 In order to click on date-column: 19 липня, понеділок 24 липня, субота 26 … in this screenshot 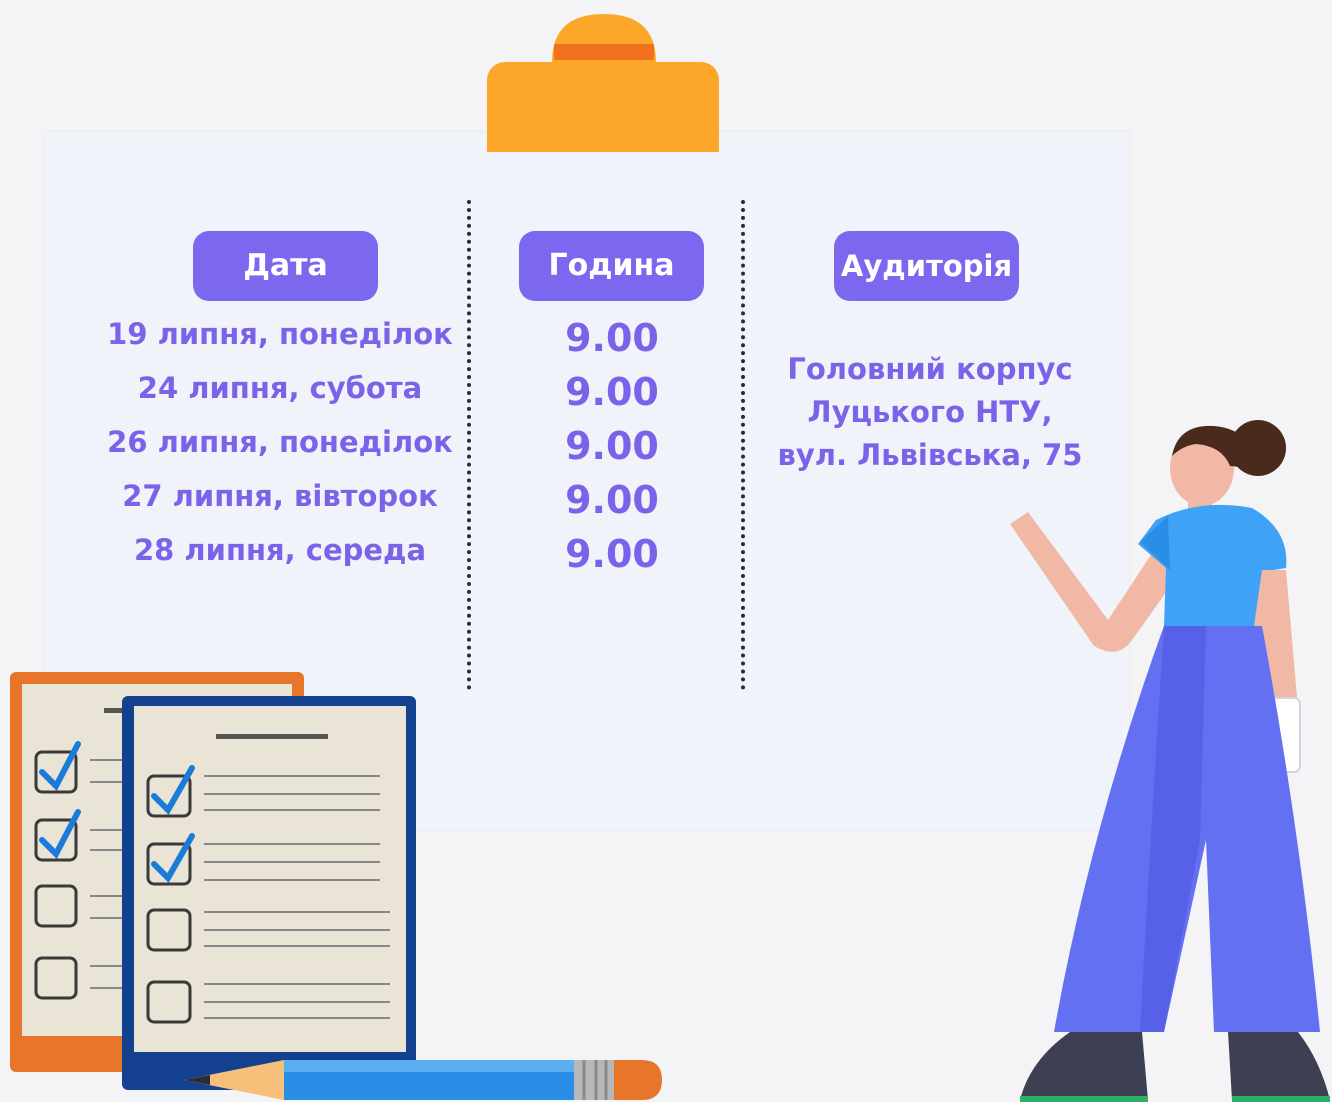, I will do `click(280, 447)`.